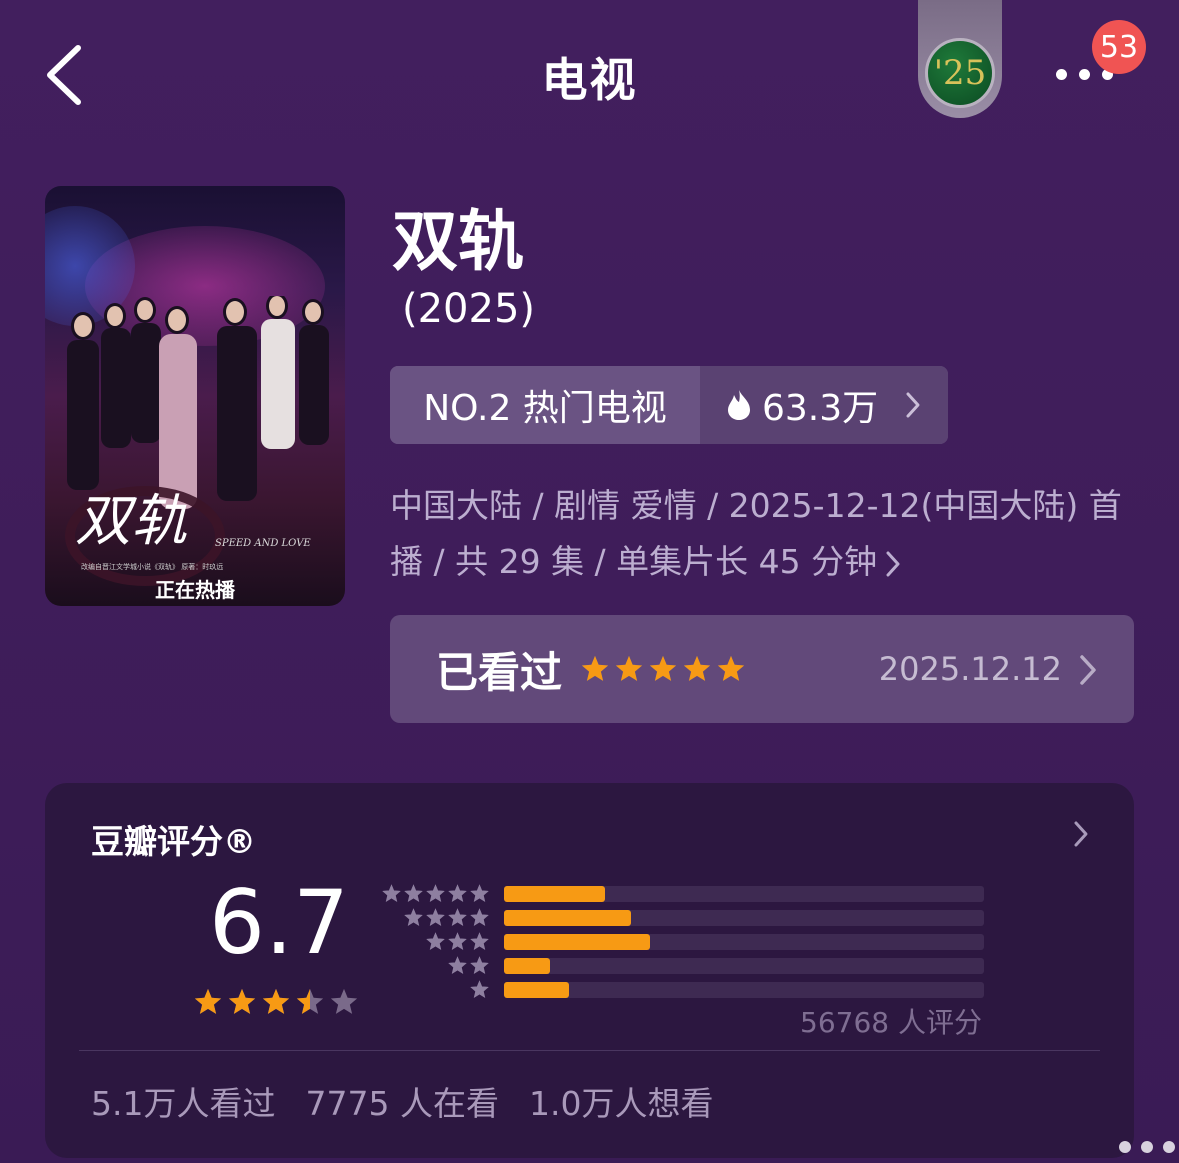 This screenshot has height=1163, width=1179. What do you see at coordinates (183, 1101) in the screenshot?
I see `stat-watched: 5.1万人看过` at bounding box center [183, 1101].